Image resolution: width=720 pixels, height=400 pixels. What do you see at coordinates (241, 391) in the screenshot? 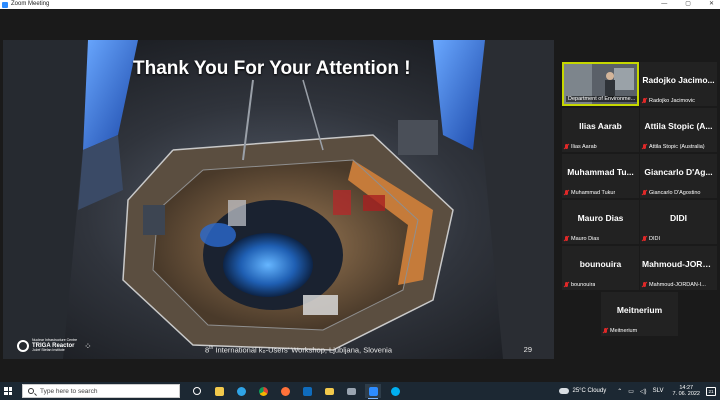
I see `edge-button` at bounding box center [241, 391].